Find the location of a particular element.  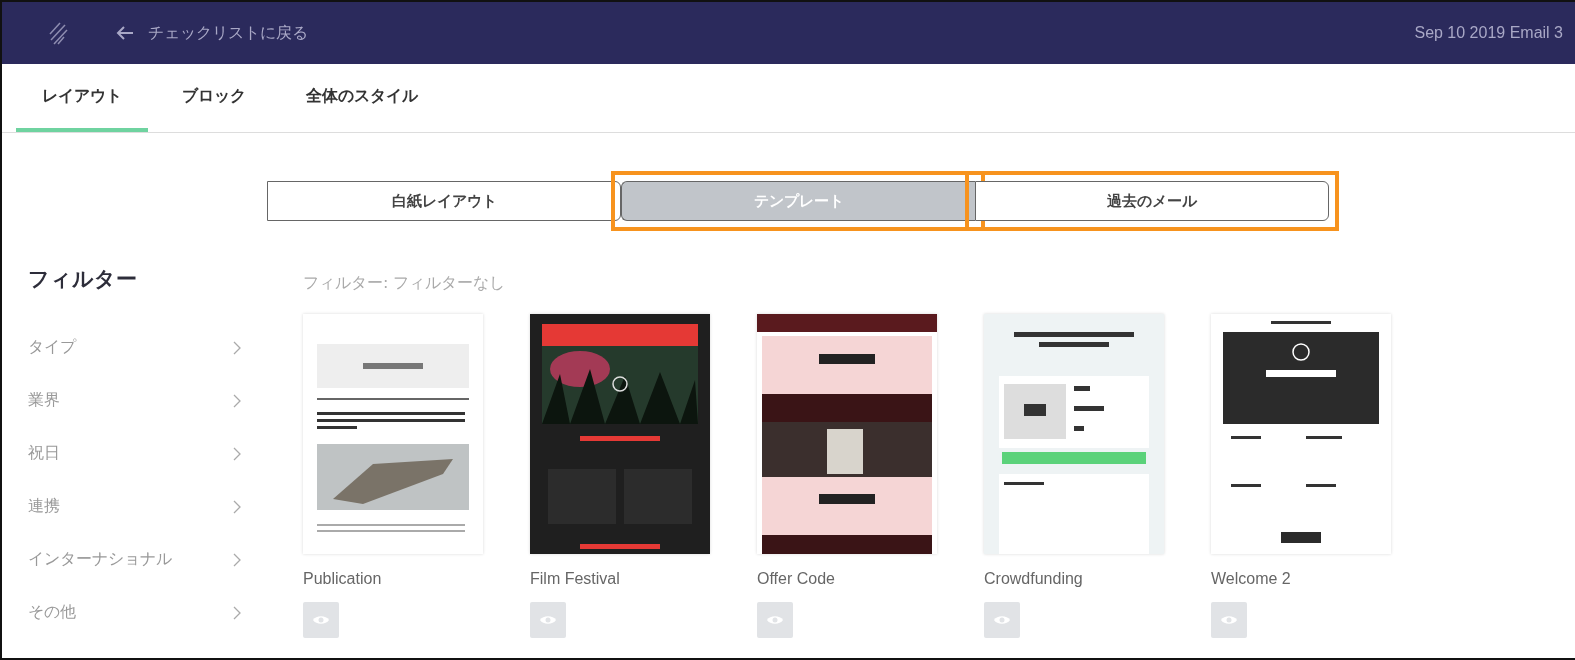

back-arrow-icon is located at coordinates (125, 33).